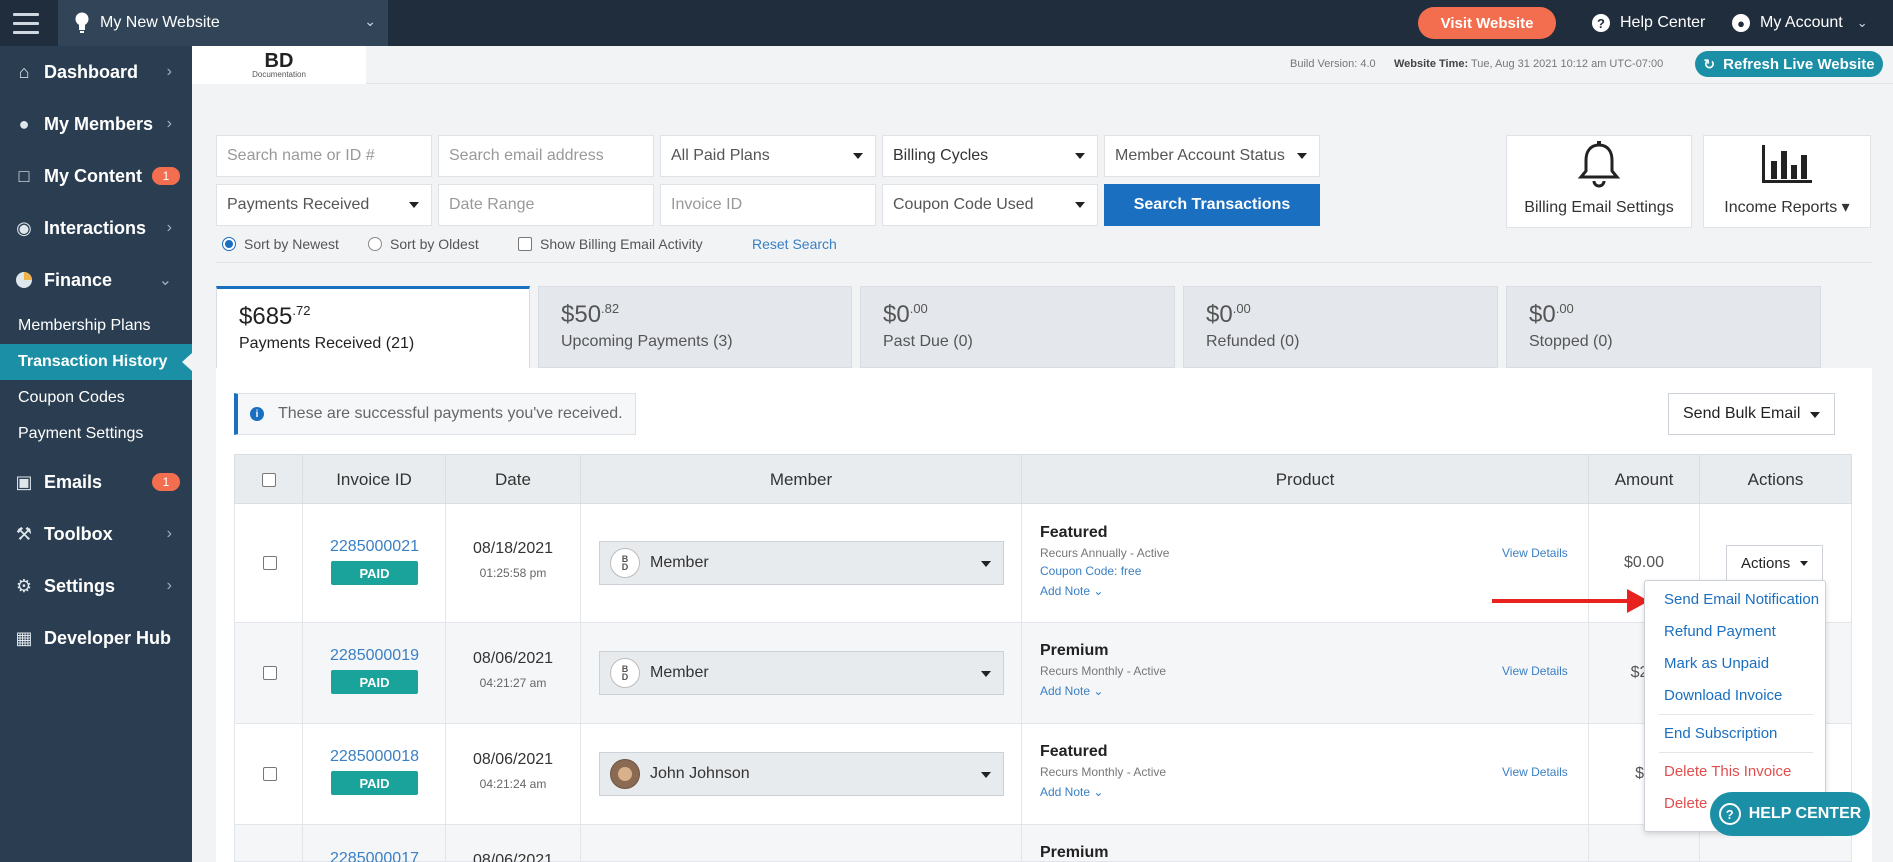  Describe the element at coordinates (1017, 327) in the screenshot. I see `tab-past-due: $0.00 Past Due (0)` at that location.